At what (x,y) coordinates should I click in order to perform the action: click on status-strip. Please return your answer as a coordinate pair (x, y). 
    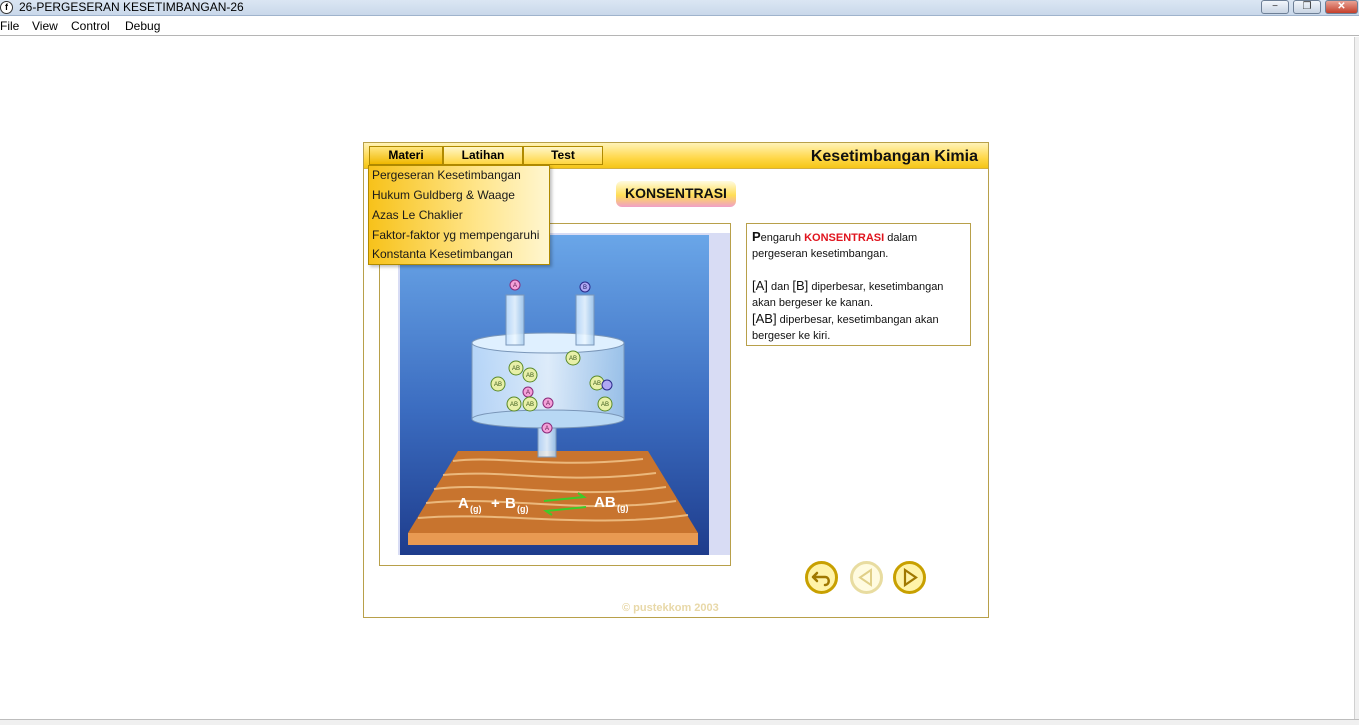
    Looking at the image, I should click on (679, 722).